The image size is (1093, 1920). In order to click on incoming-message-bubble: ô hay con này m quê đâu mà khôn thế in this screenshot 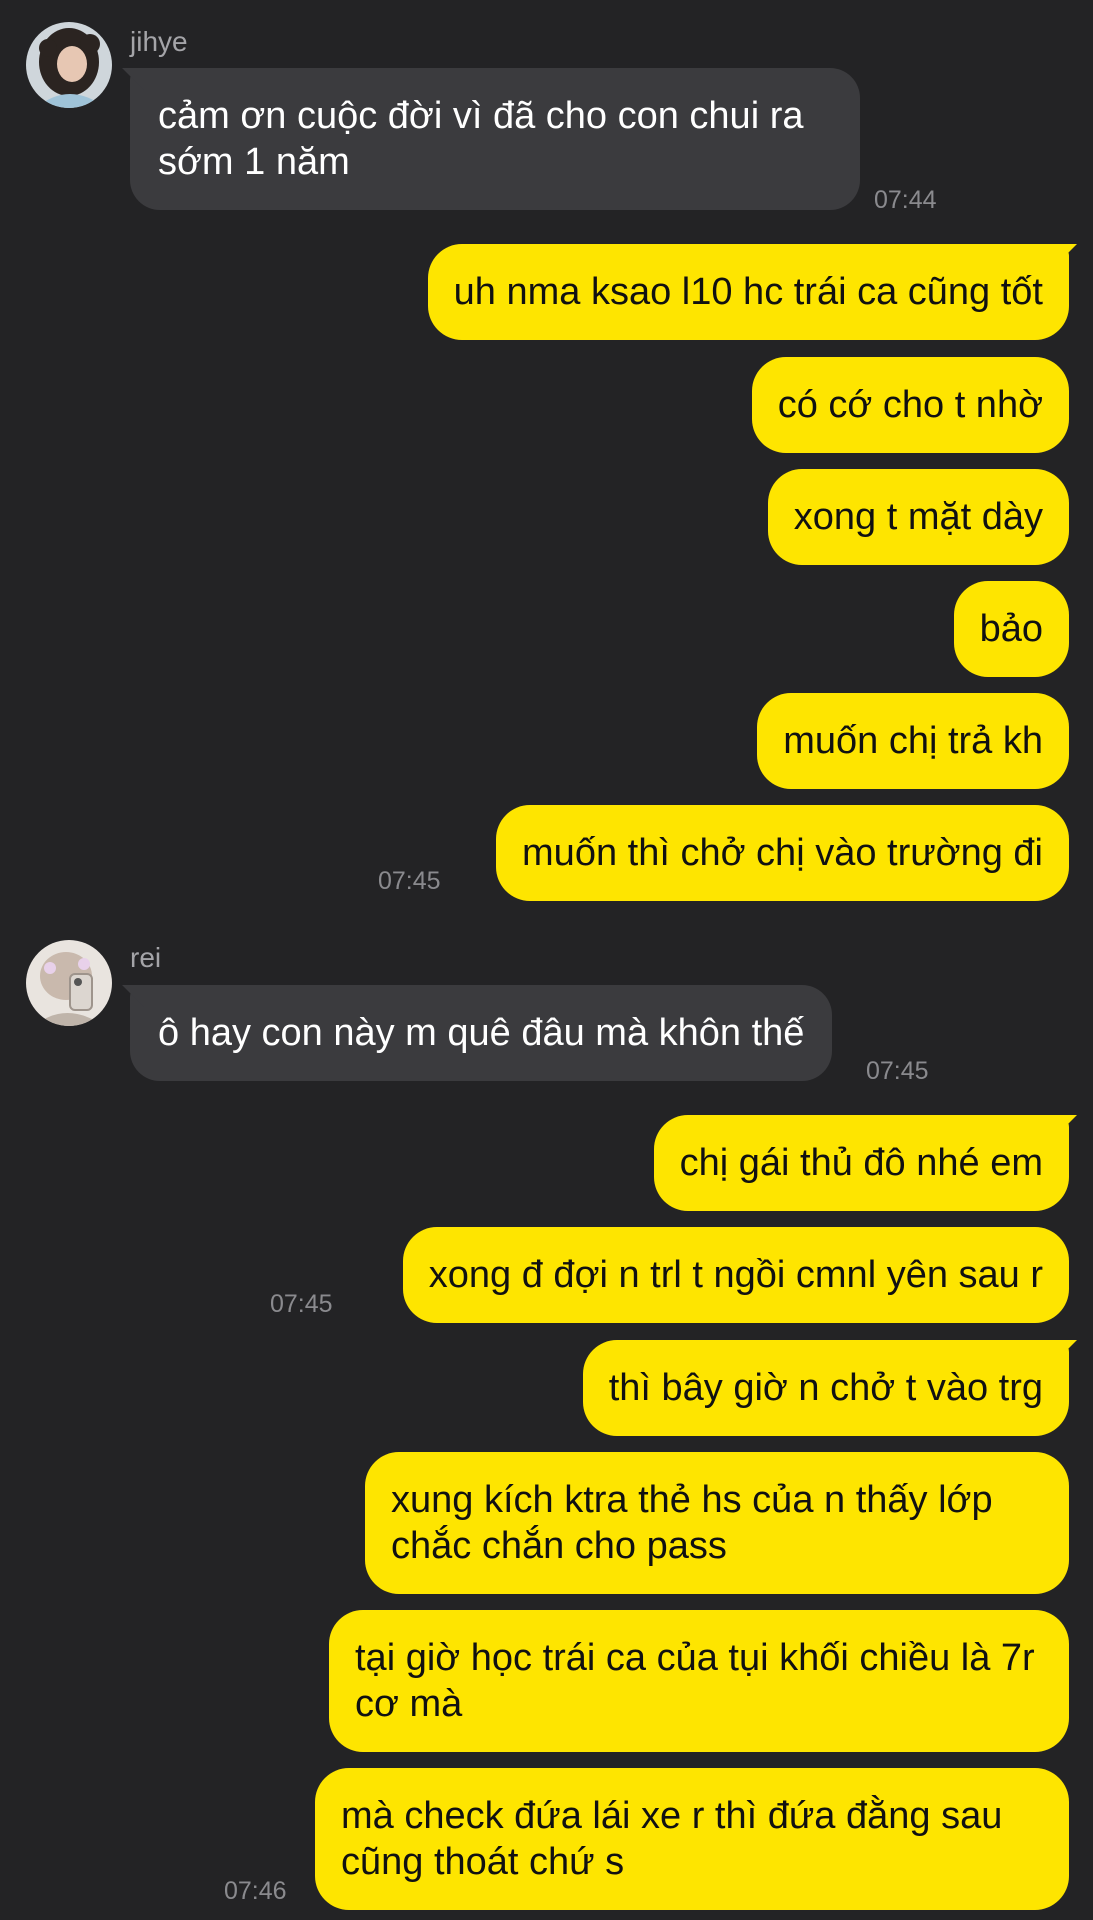, I will do `click(477, 1033)`.